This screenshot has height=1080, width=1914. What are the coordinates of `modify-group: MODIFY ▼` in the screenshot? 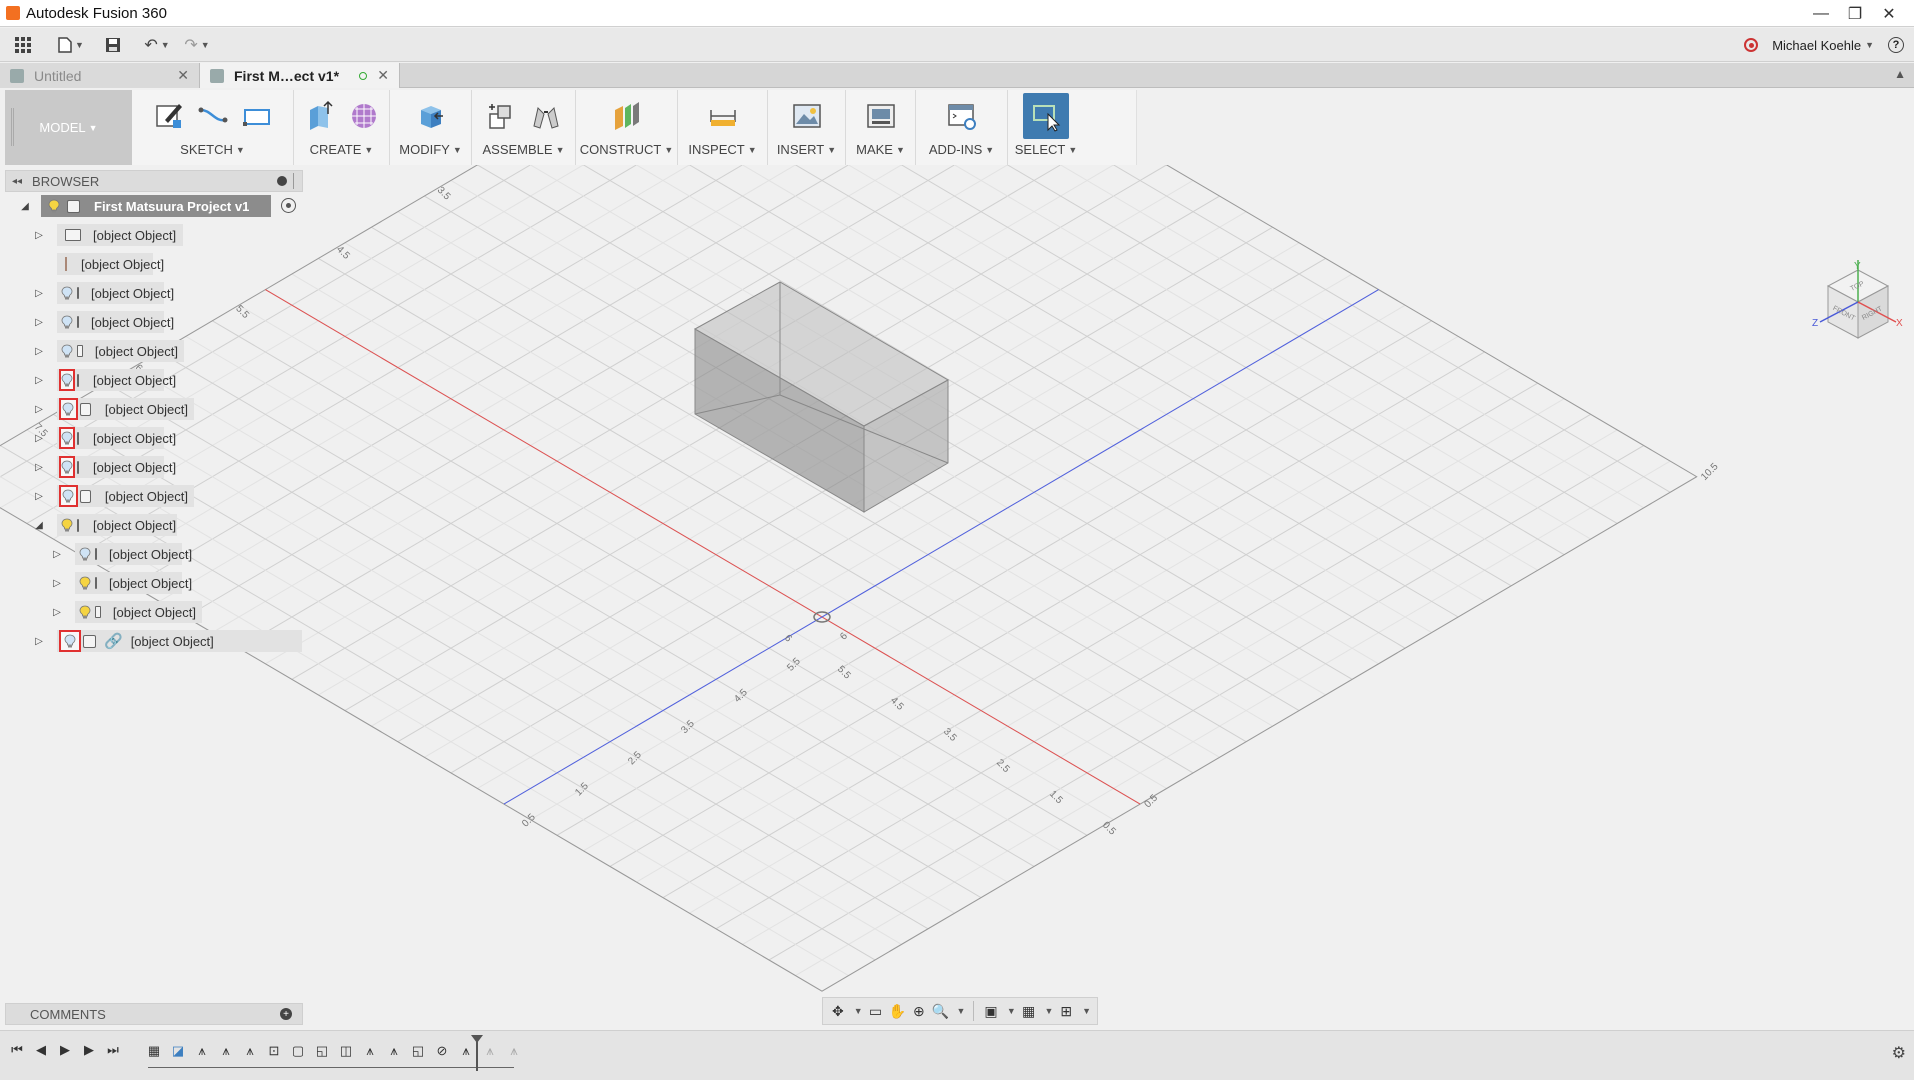 It's located at (431, 127).